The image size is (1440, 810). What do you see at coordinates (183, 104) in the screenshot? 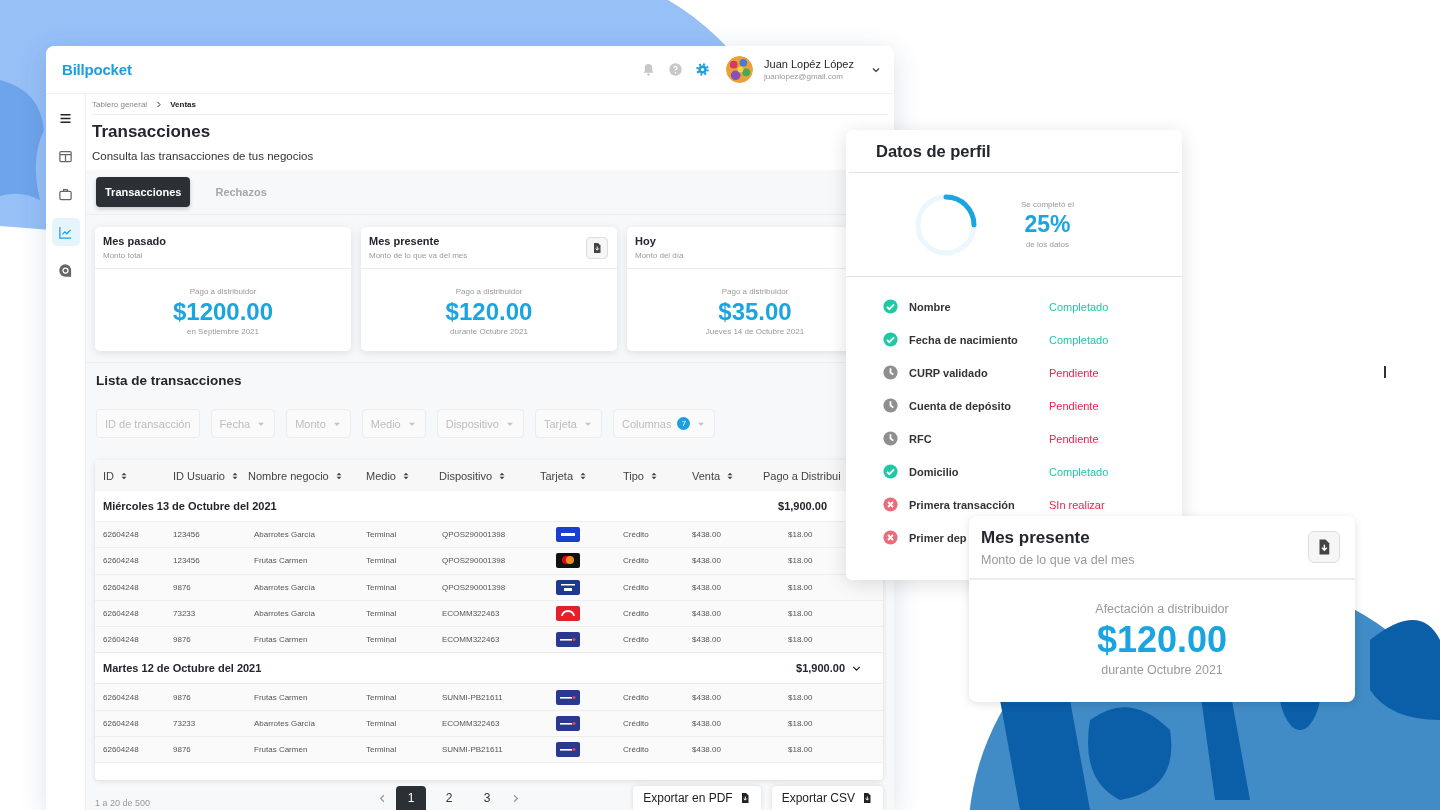
I see `breadcrumb-item: Ventas` at bounding box center [183, 104].